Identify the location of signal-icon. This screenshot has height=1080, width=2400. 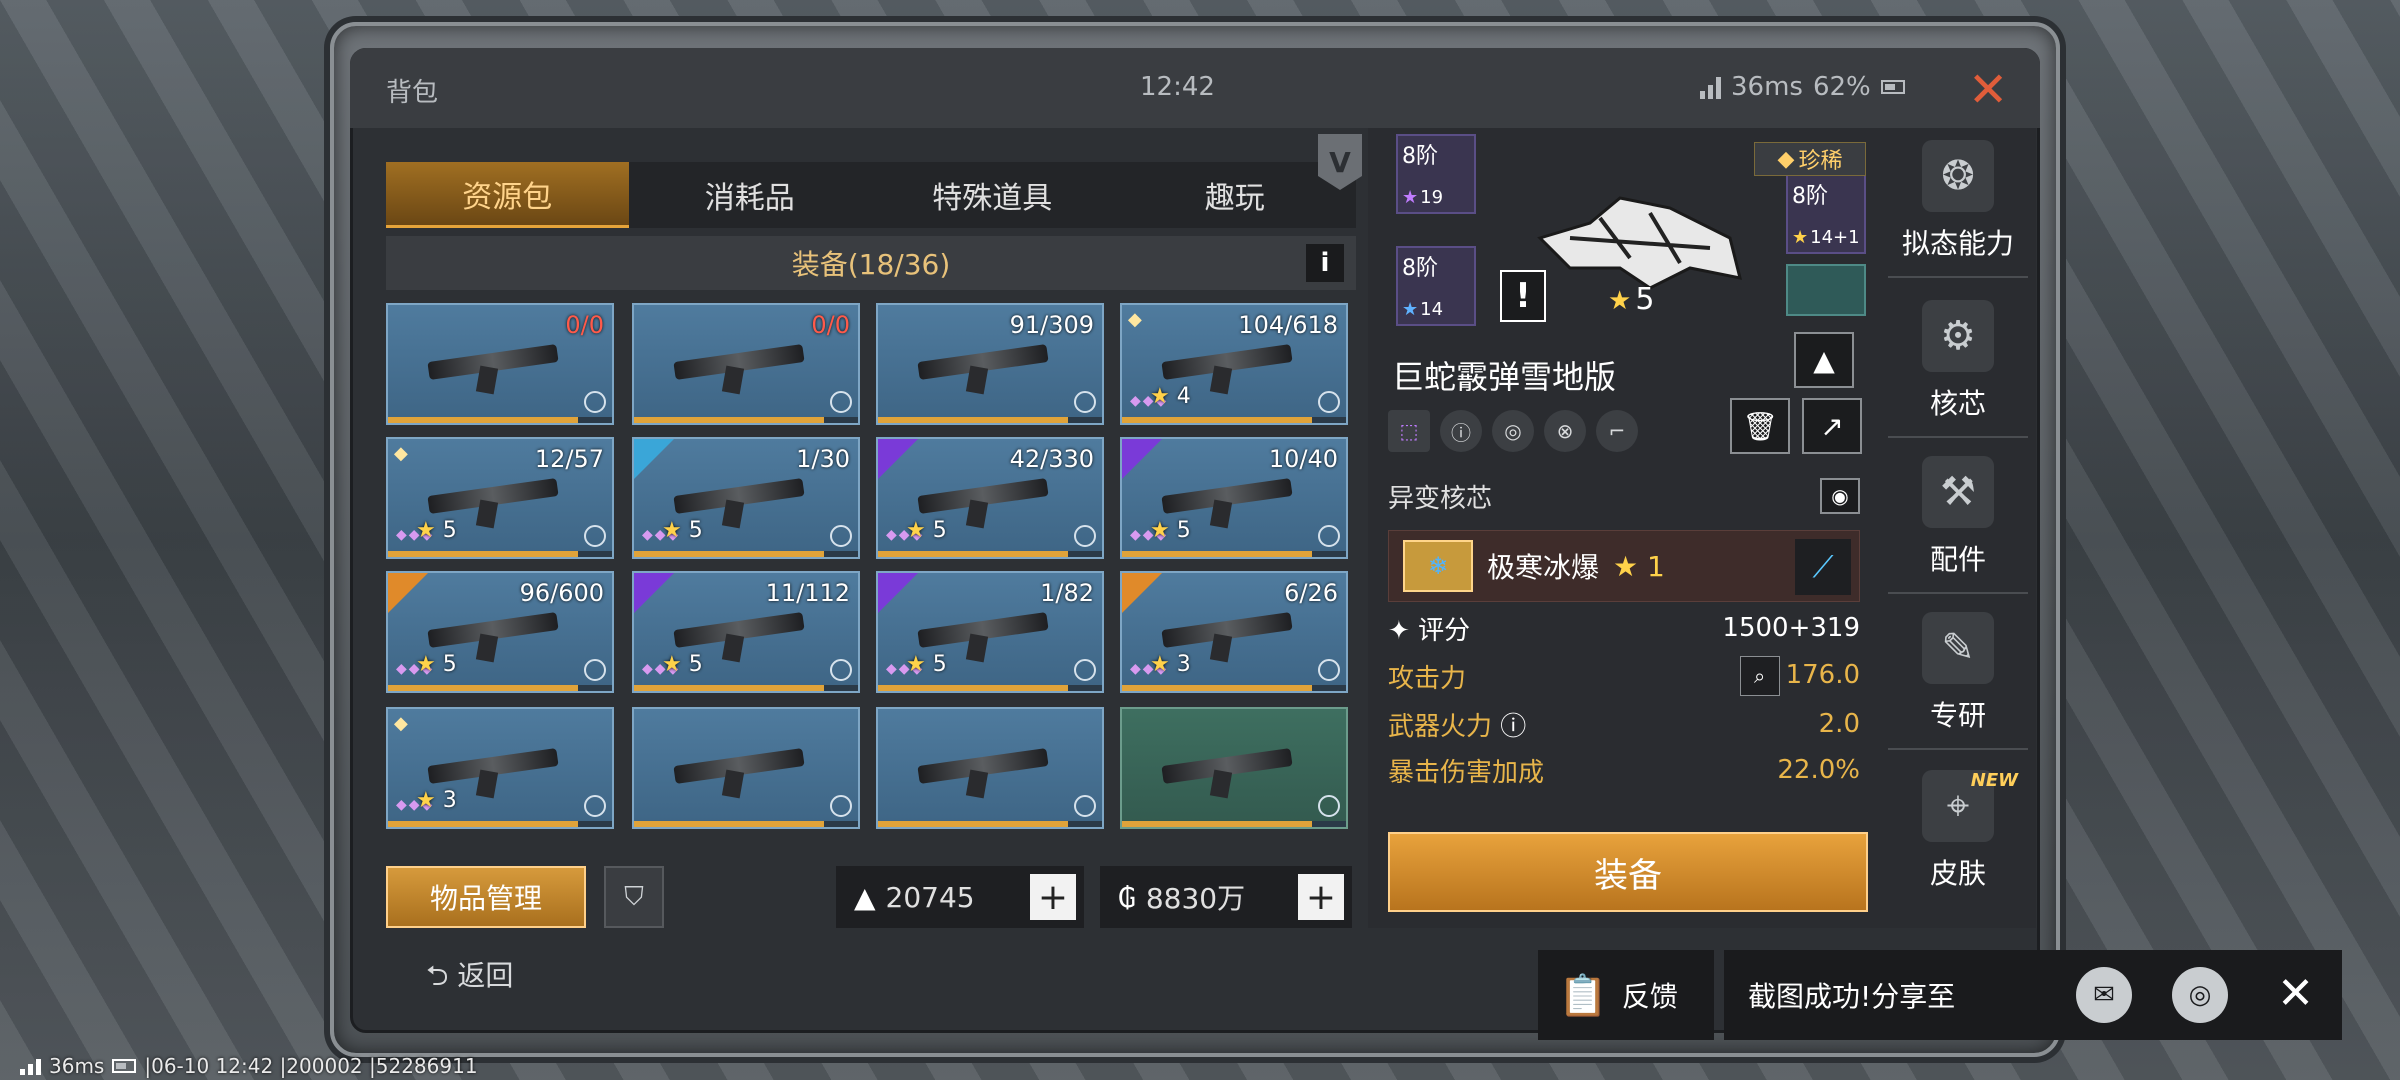
(1710, 87).